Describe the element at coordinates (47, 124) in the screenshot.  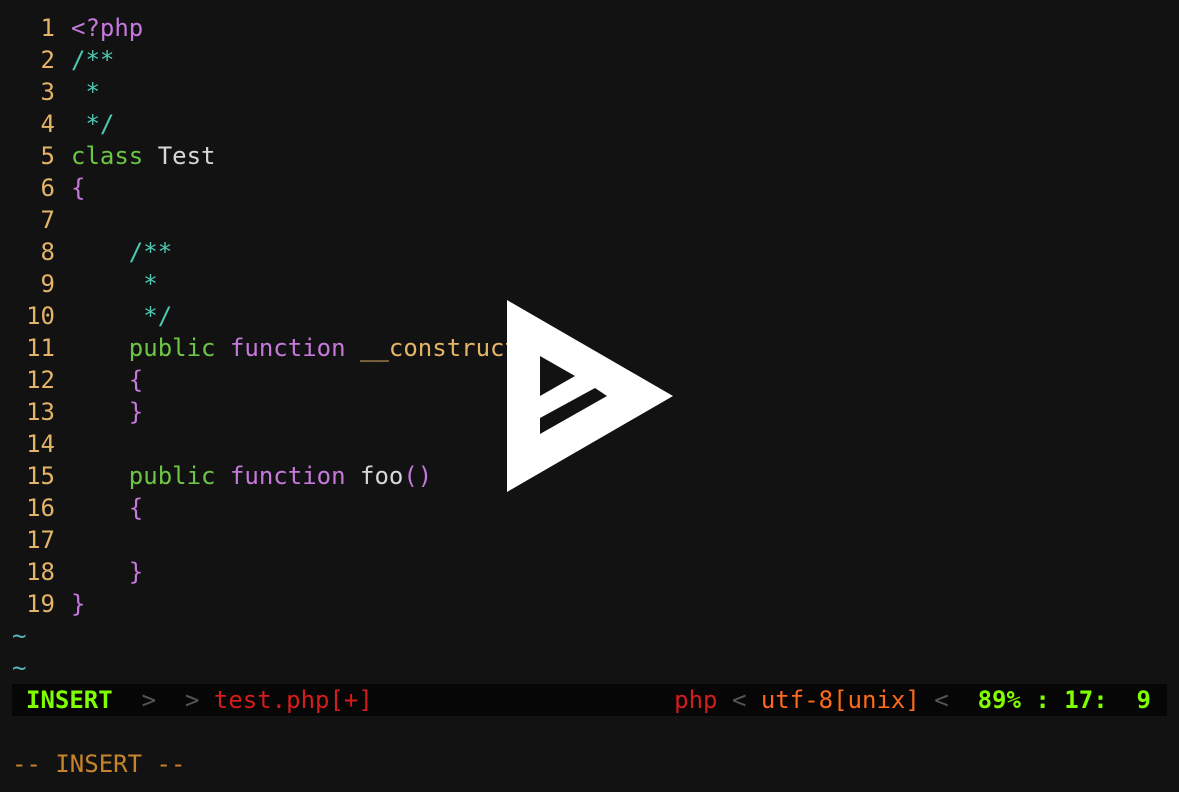
I see `line-number: 4` at that location.